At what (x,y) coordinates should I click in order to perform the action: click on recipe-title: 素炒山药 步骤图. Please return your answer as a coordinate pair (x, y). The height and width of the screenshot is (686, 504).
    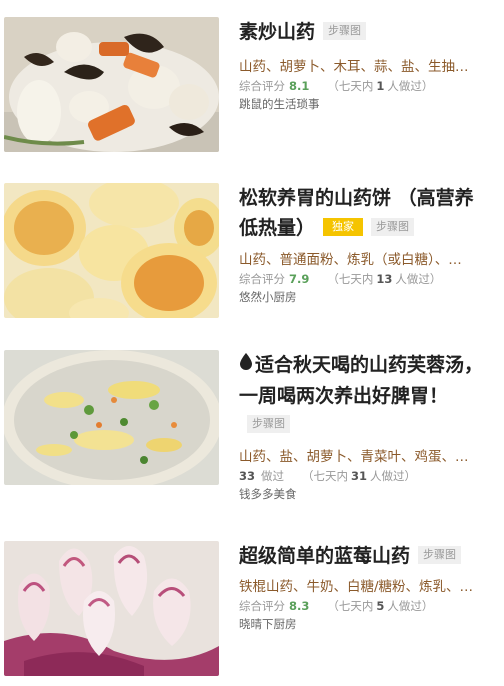
    Looking at the image, I should click on (364, 32).